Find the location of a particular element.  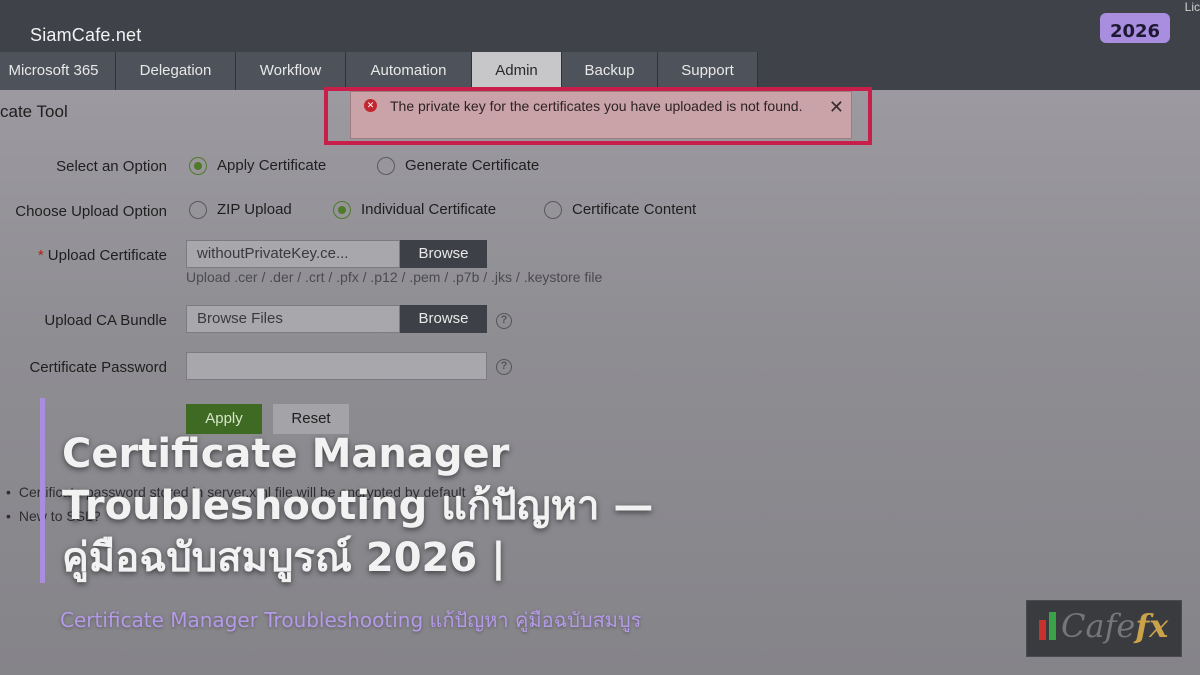

generate-certificate-label: Generate Certificate is located at coordinates (472, 165).